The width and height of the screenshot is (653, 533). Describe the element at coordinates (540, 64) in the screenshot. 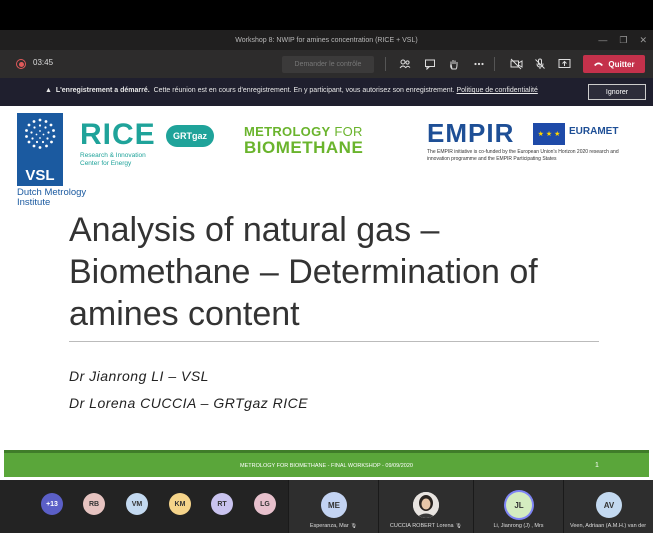

I see `mic-off-icon` at that location.